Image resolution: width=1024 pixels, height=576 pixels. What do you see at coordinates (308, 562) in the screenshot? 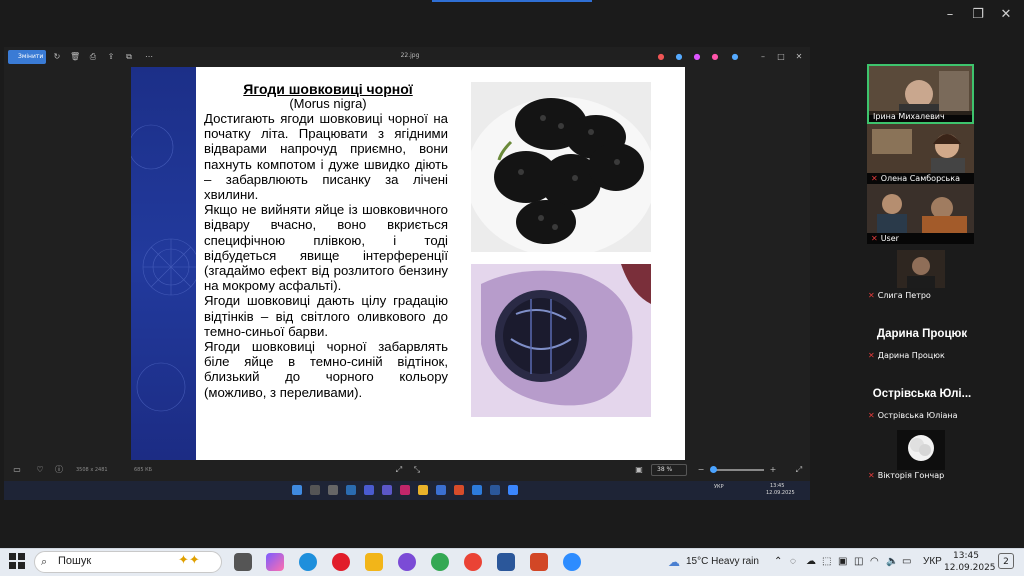
I see `edge-icon` at bounding box center [308, 562].